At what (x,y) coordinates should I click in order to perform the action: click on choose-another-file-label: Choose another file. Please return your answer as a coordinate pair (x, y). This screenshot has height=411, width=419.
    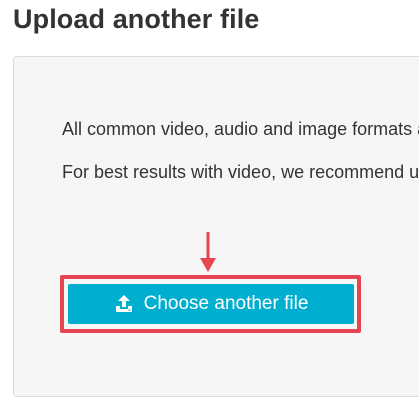
    Looking at the image, I should click on (226, 303).